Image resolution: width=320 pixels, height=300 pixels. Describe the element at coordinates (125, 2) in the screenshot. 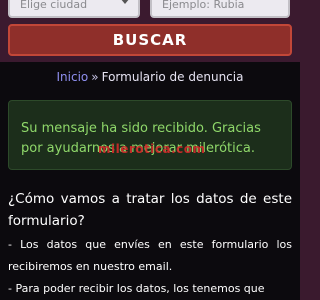

I see `chevron-down-icon` at that location.